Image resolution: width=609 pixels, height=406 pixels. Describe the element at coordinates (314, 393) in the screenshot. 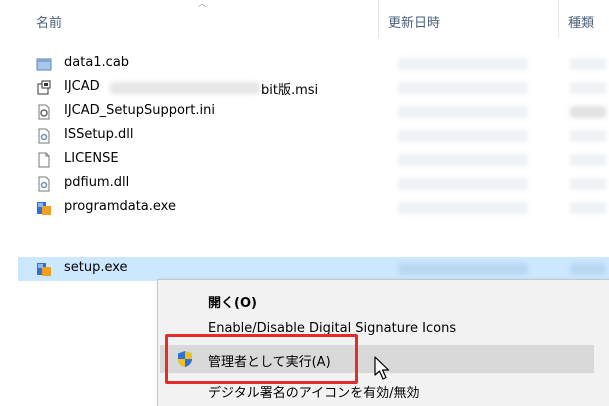

I see `menu-item-label: デジタル署名のアイコンを有効/無効` at that location.